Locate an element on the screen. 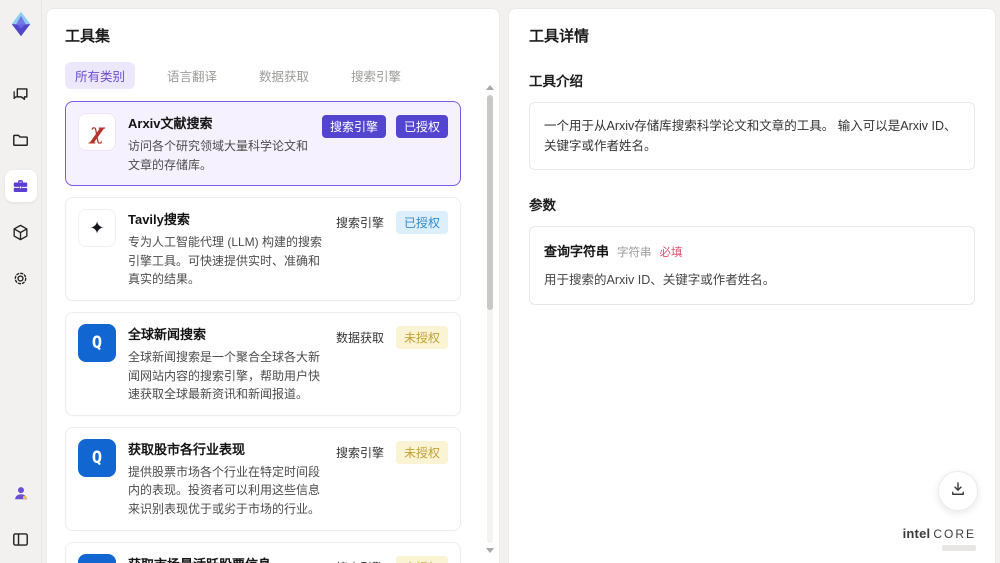 The height and width of the screenshot is (563, 1000). scrollbar-thumb is located at coordinates (490, 202).